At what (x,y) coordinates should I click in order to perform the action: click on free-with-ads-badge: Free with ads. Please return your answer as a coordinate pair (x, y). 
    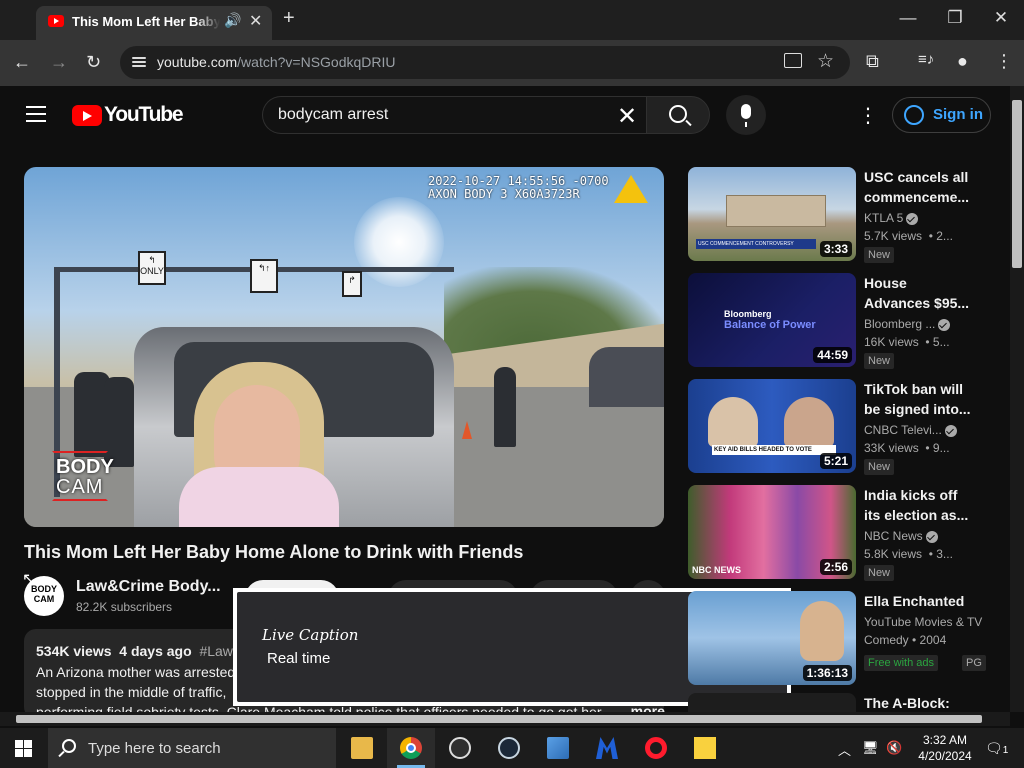
    Looking at the image, I should click on (901, 663).